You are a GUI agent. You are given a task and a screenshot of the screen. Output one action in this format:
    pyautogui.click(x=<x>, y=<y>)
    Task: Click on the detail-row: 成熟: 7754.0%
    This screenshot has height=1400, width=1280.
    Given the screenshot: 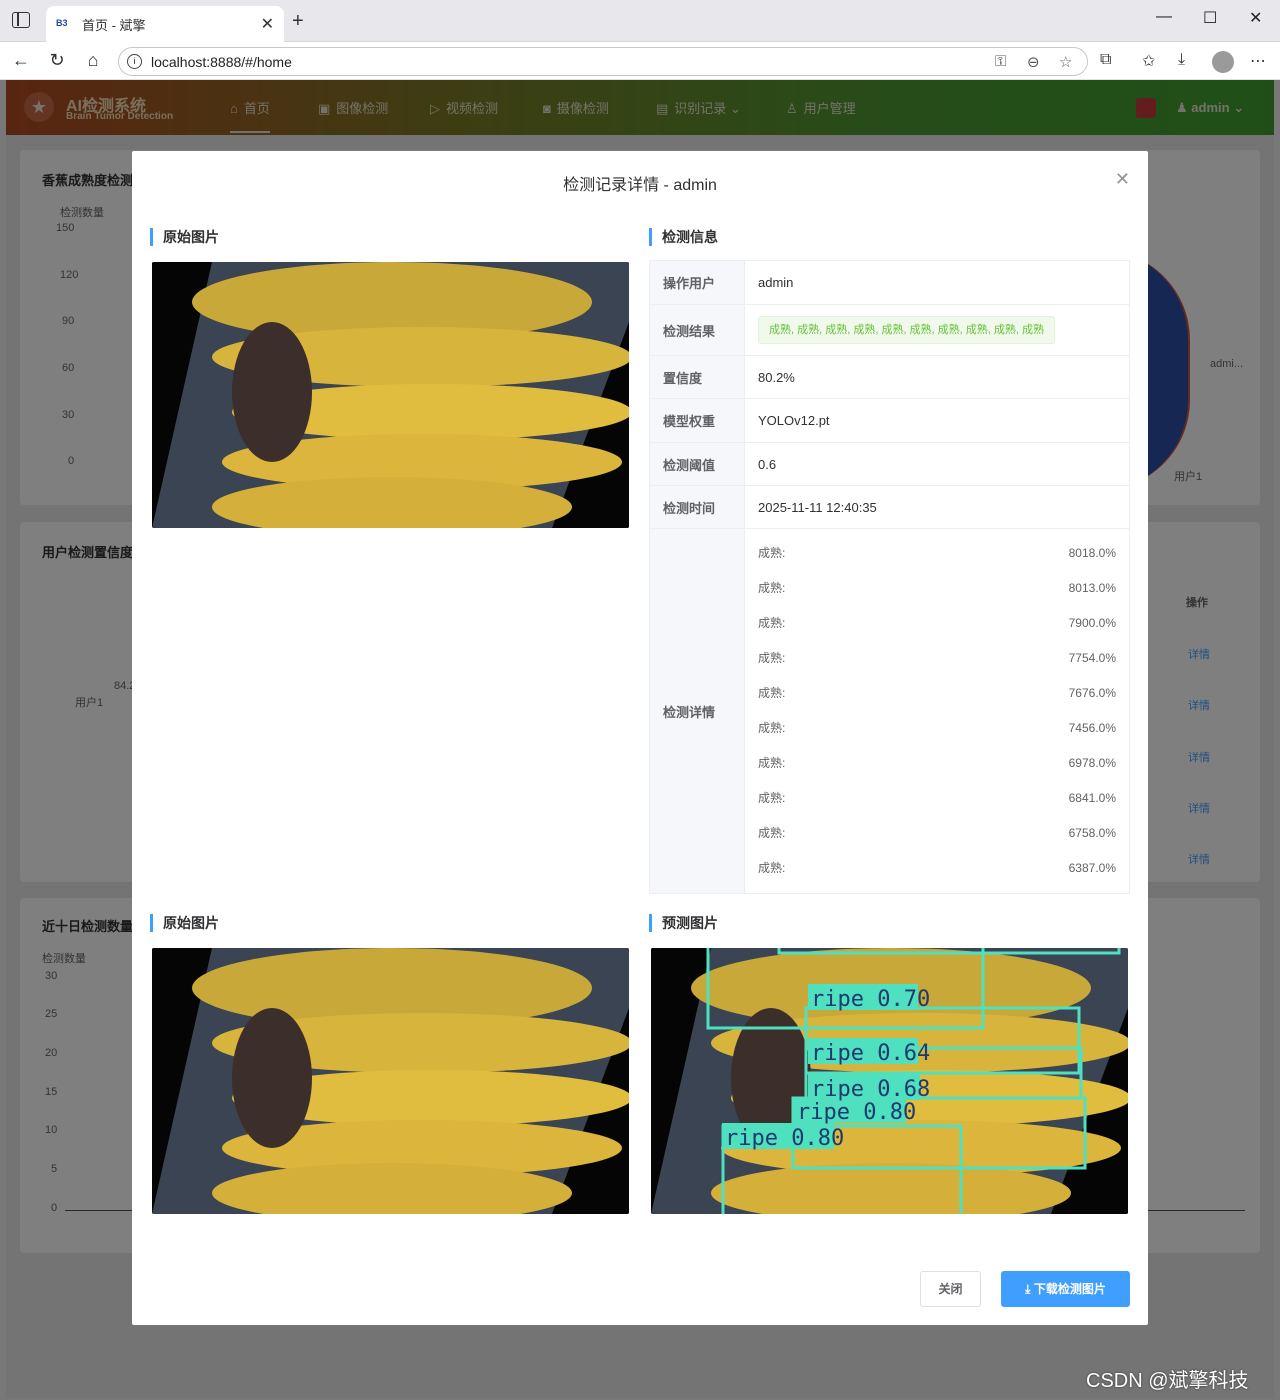 What is the action you would take?
    pyautogui.click(x=937, y=658)
    